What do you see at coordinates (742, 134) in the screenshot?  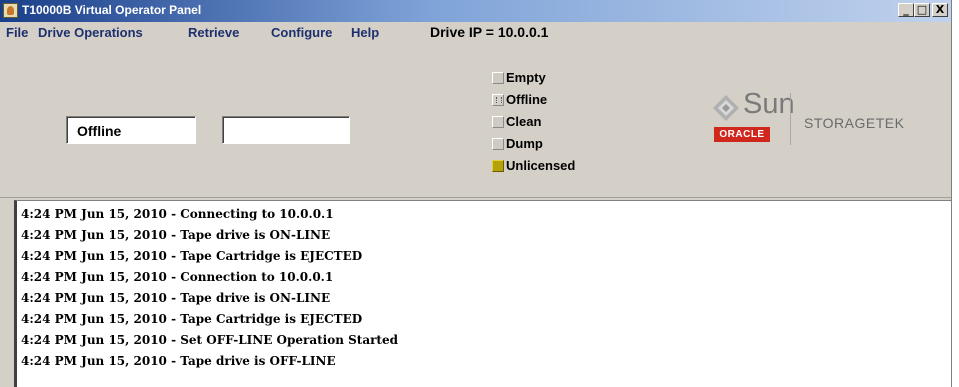 I see `oracle-logo: ORACLE` at bounding box center [742, 134].